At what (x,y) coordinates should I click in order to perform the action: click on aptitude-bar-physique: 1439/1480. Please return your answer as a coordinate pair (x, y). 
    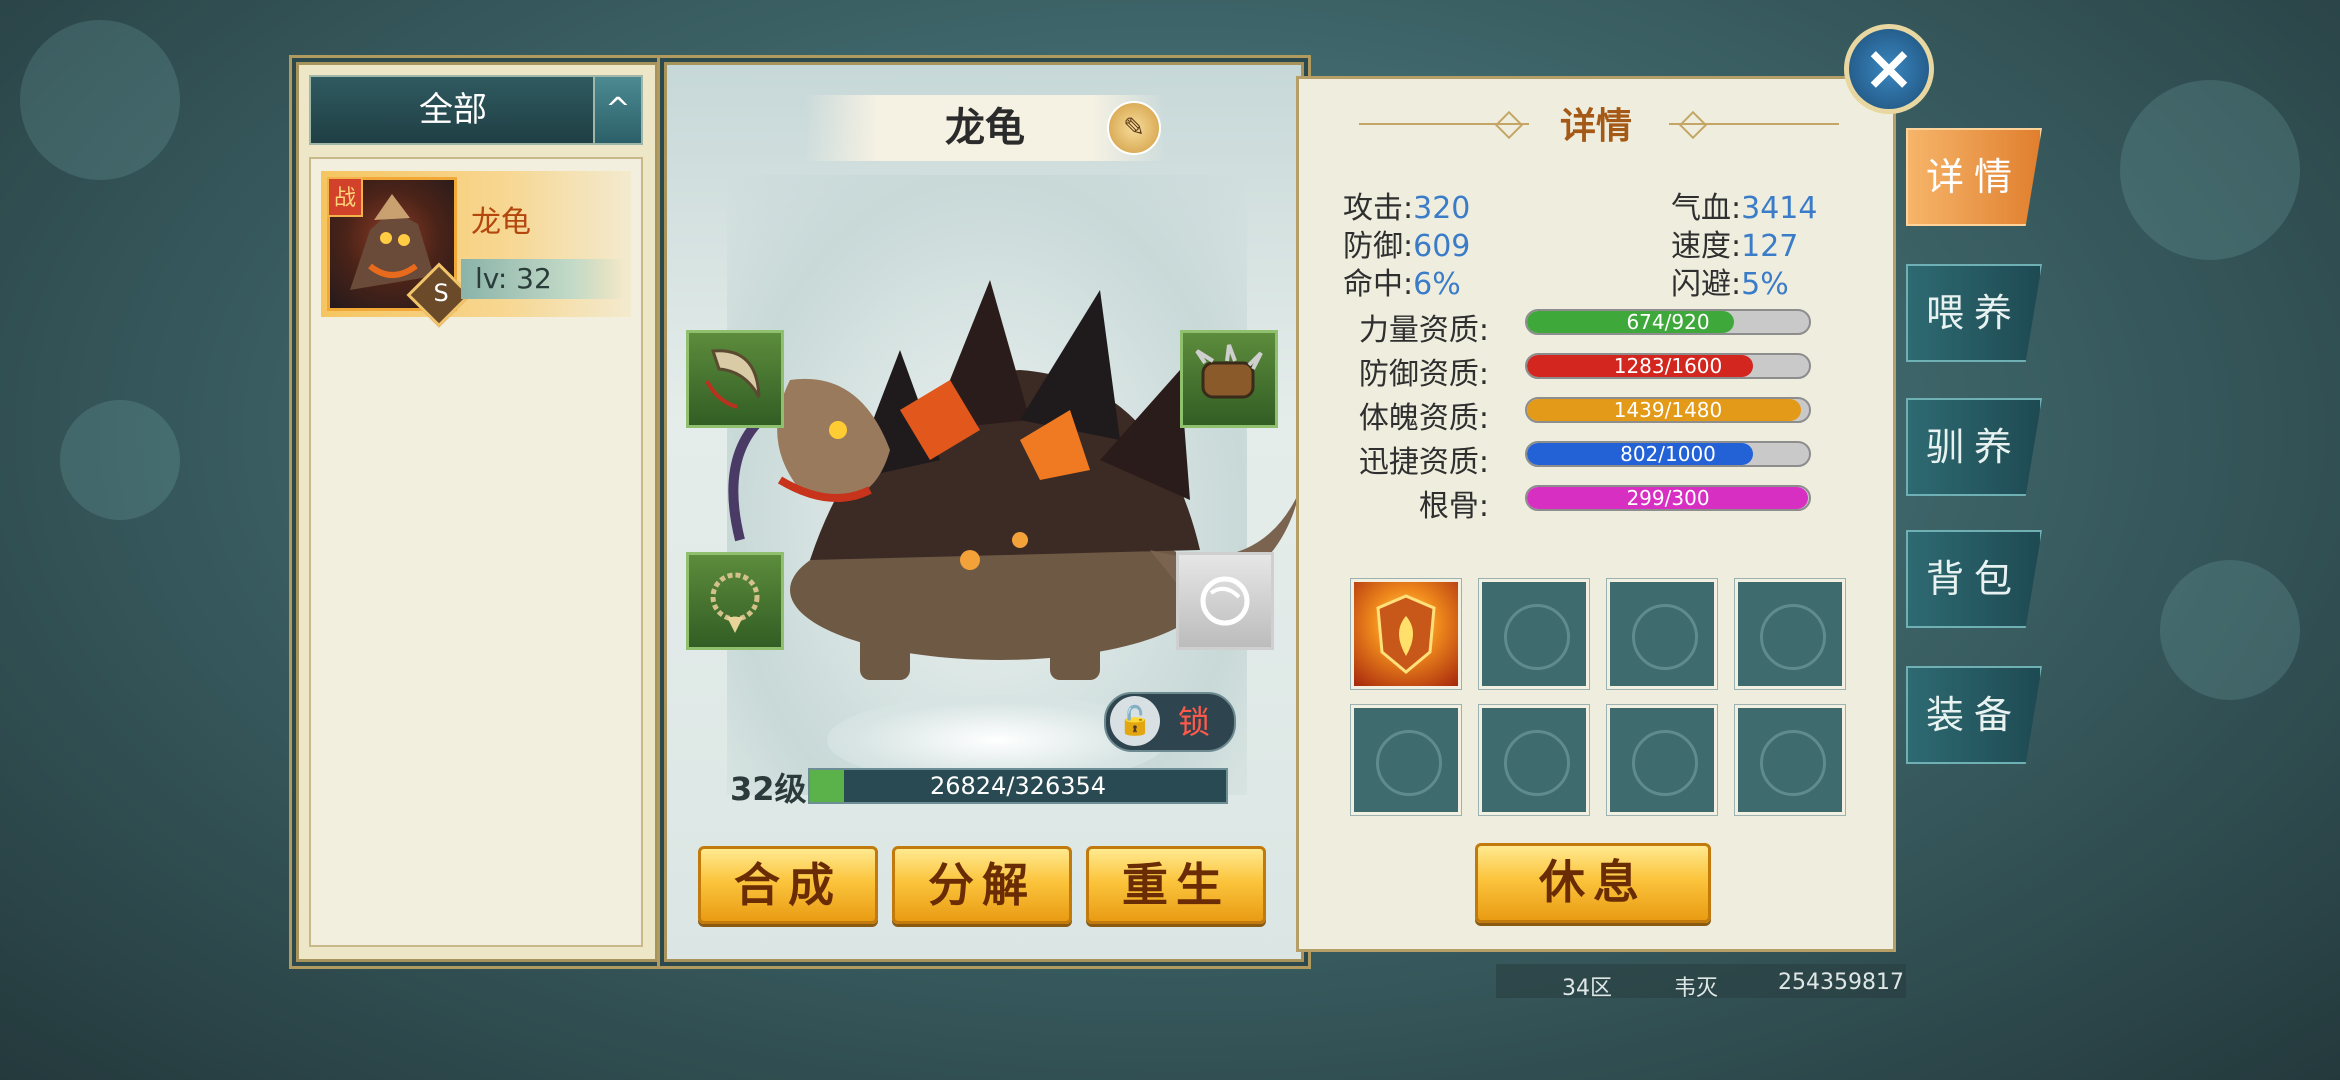
    Looking at the image, I should click on (1668, 410).